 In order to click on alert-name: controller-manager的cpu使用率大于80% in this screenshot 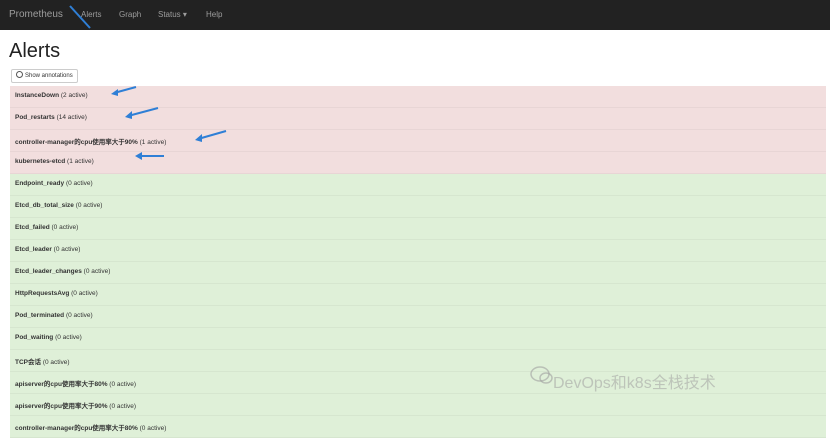, I will do `click(76, 428)`.